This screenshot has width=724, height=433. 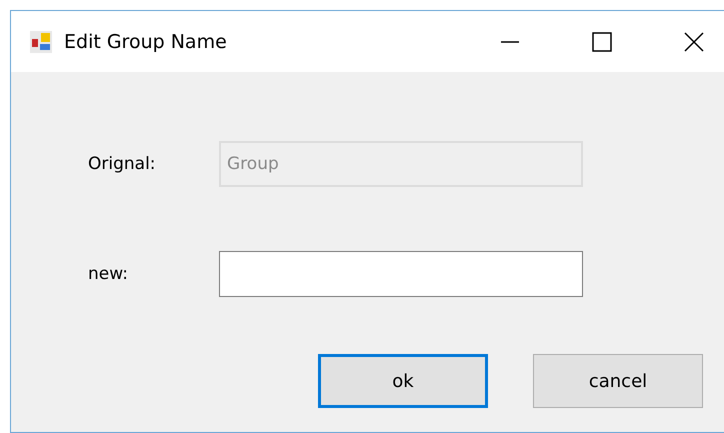 I want to click on cancel-button: cancel, so click(x=618, y=381).